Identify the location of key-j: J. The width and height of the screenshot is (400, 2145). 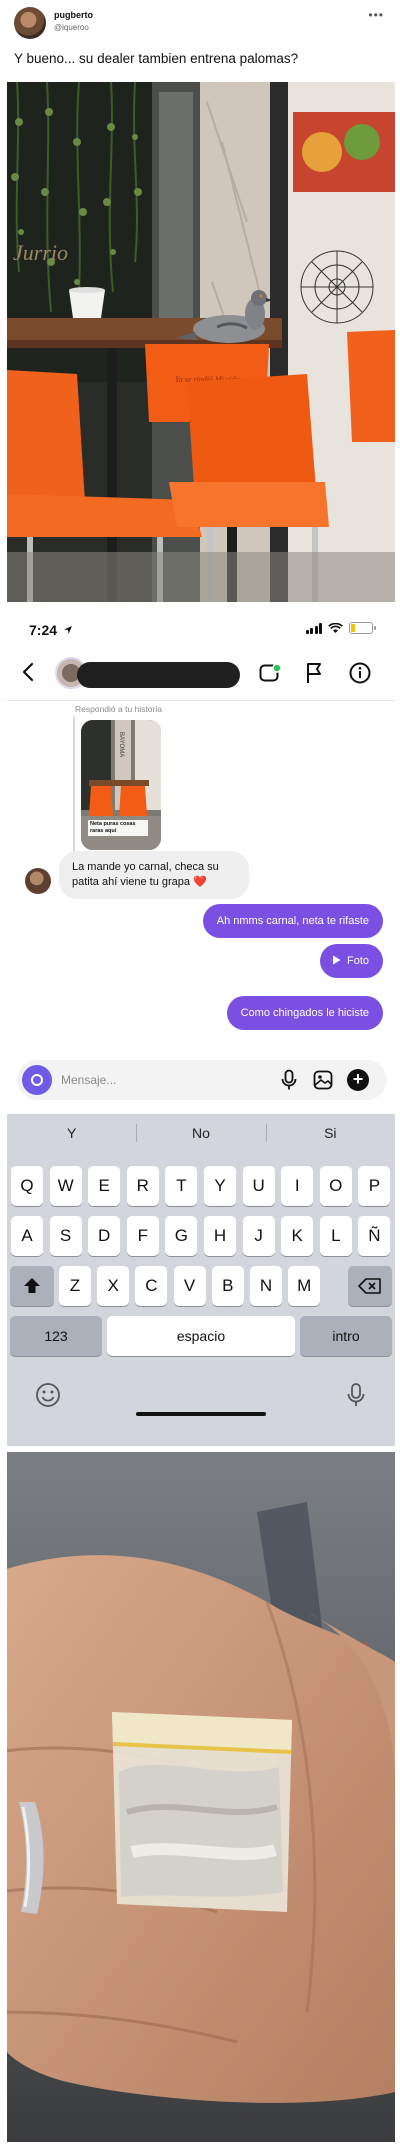
(258, 1236).